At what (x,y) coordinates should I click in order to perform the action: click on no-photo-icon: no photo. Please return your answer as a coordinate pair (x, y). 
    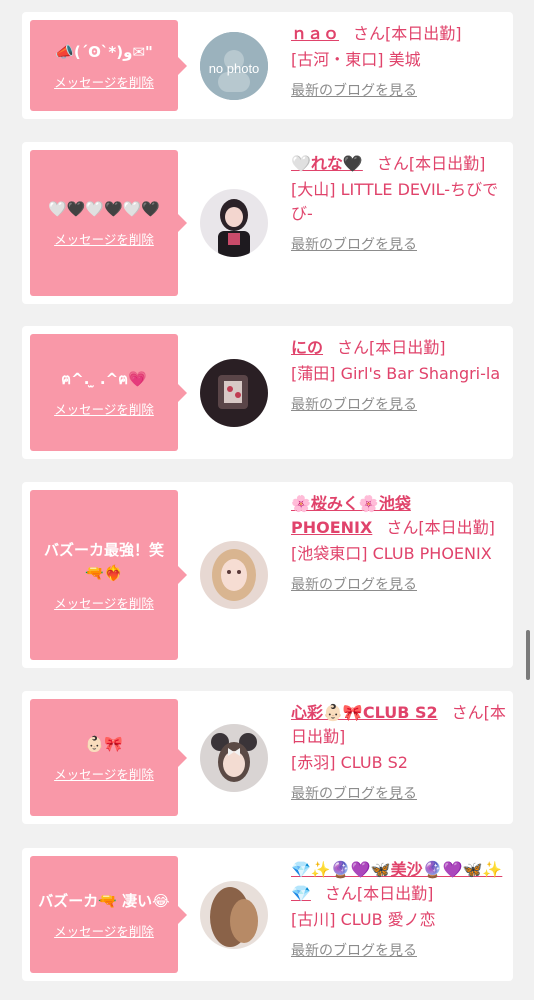
    Looking at the image, I should click on (234, 66).